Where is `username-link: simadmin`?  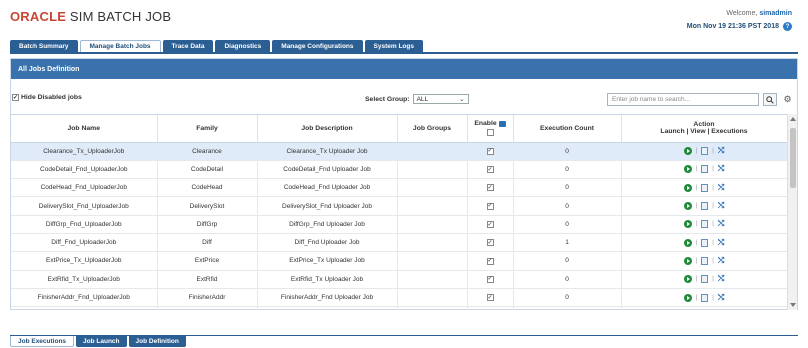 username-link: simadmin is located at coordinates (775, 13).